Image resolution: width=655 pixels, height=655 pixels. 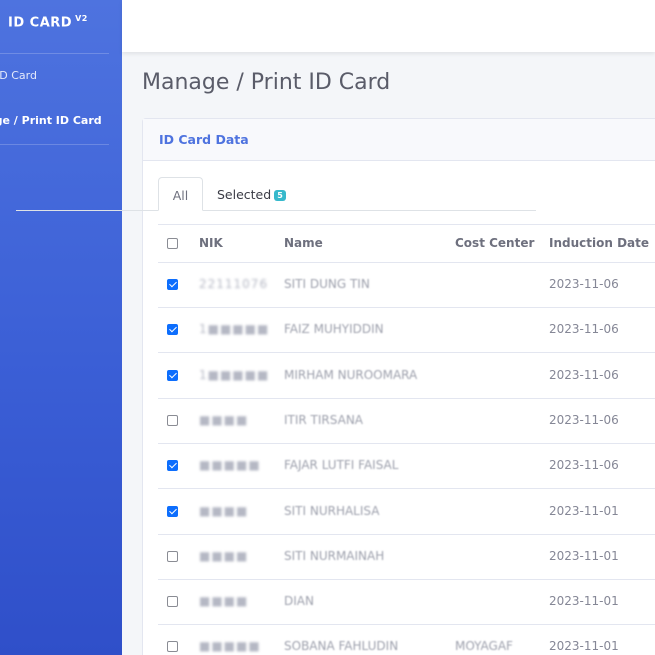 What do you see at coordinates (299, 601) in the screenshot?
I see `name-cell: DIAN` at bounding box center [299, 601].